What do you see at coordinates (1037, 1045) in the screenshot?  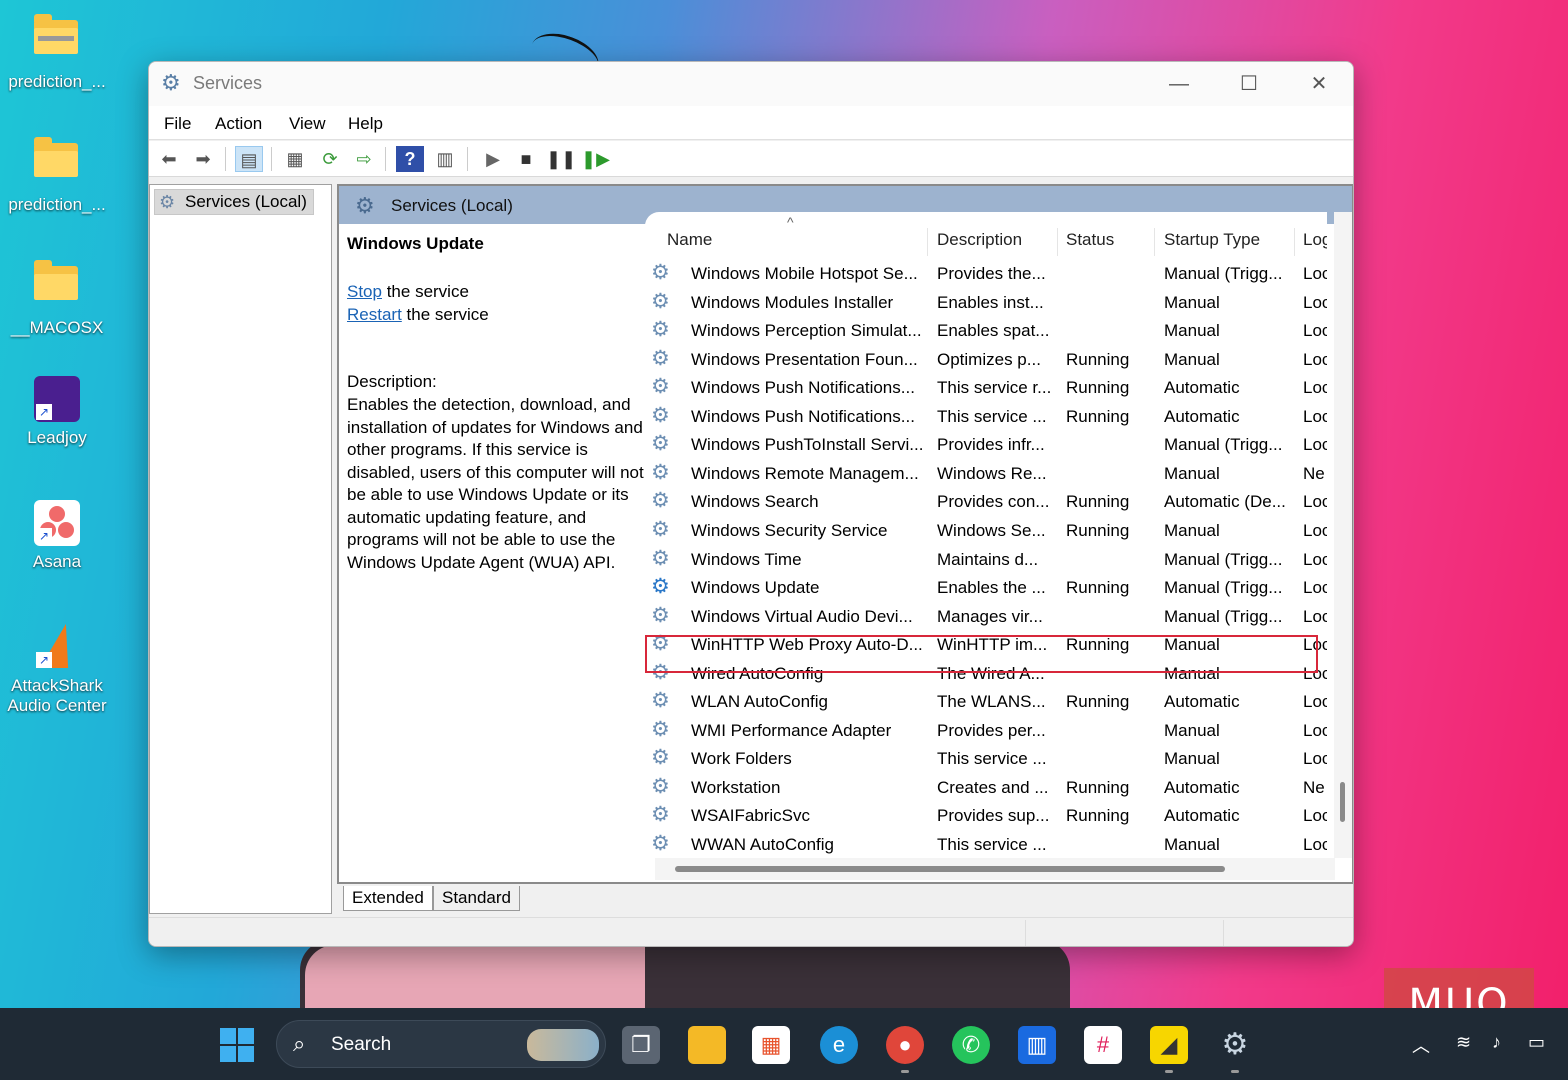 I see `trello-icon: ▥` at bounding box center [1037, 1045].